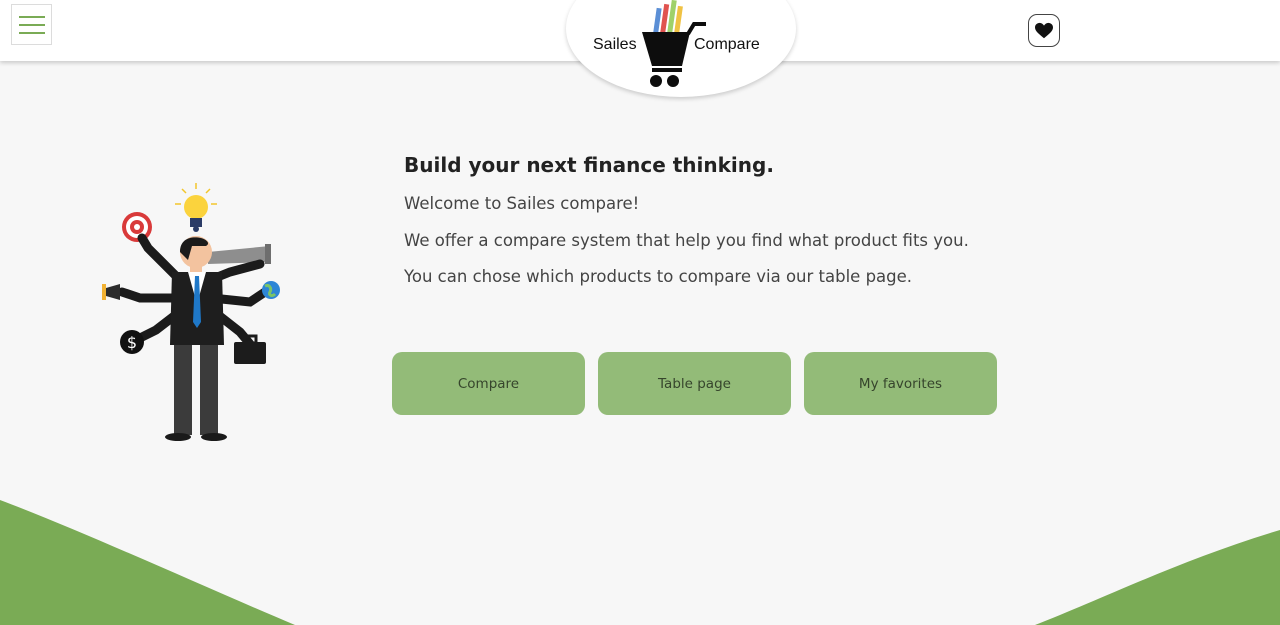 This screenshot has height=625, width=1280. What do you see at coordinates (615, 44) in the screenshot?
I see `logo-text-left: Sailes` at bounding box center [615, 44].